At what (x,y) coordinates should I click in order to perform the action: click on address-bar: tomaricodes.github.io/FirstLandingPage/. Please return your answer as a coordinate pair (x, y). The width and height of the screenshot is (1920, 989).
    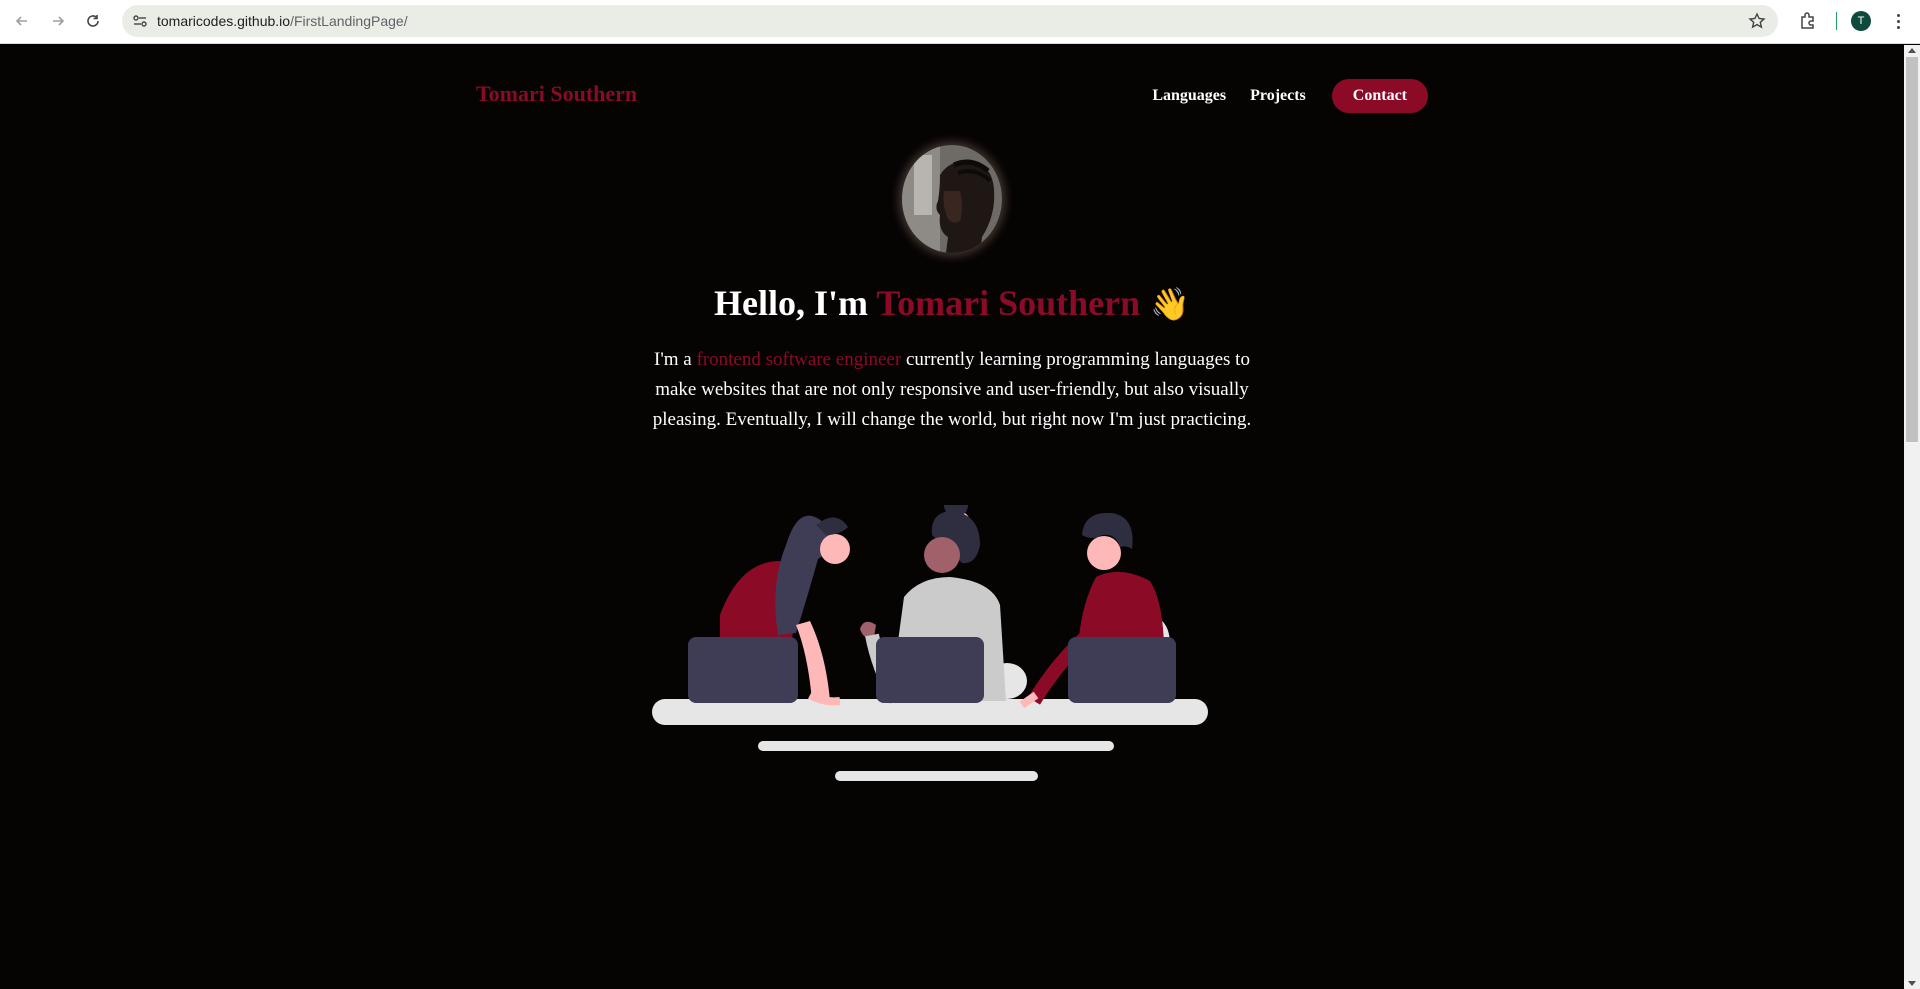
    Looking at the image, I should click on (950, 21).